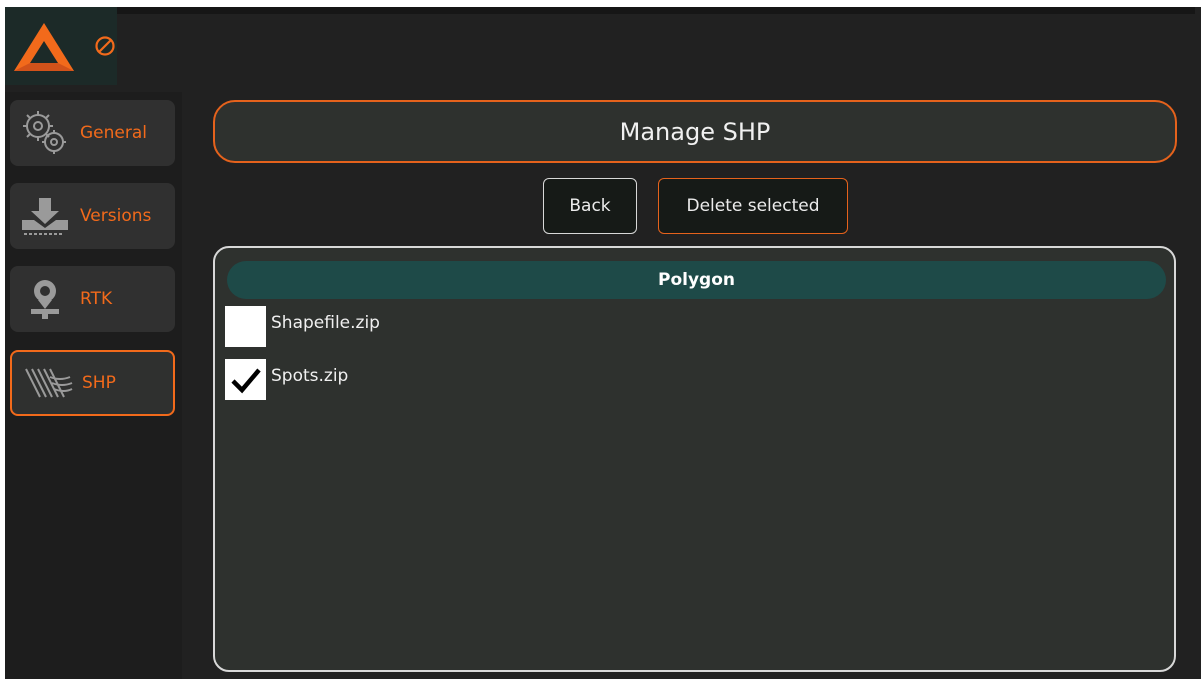  I want to click on sidebar-item-rtk: RTK, so click(92, 299).